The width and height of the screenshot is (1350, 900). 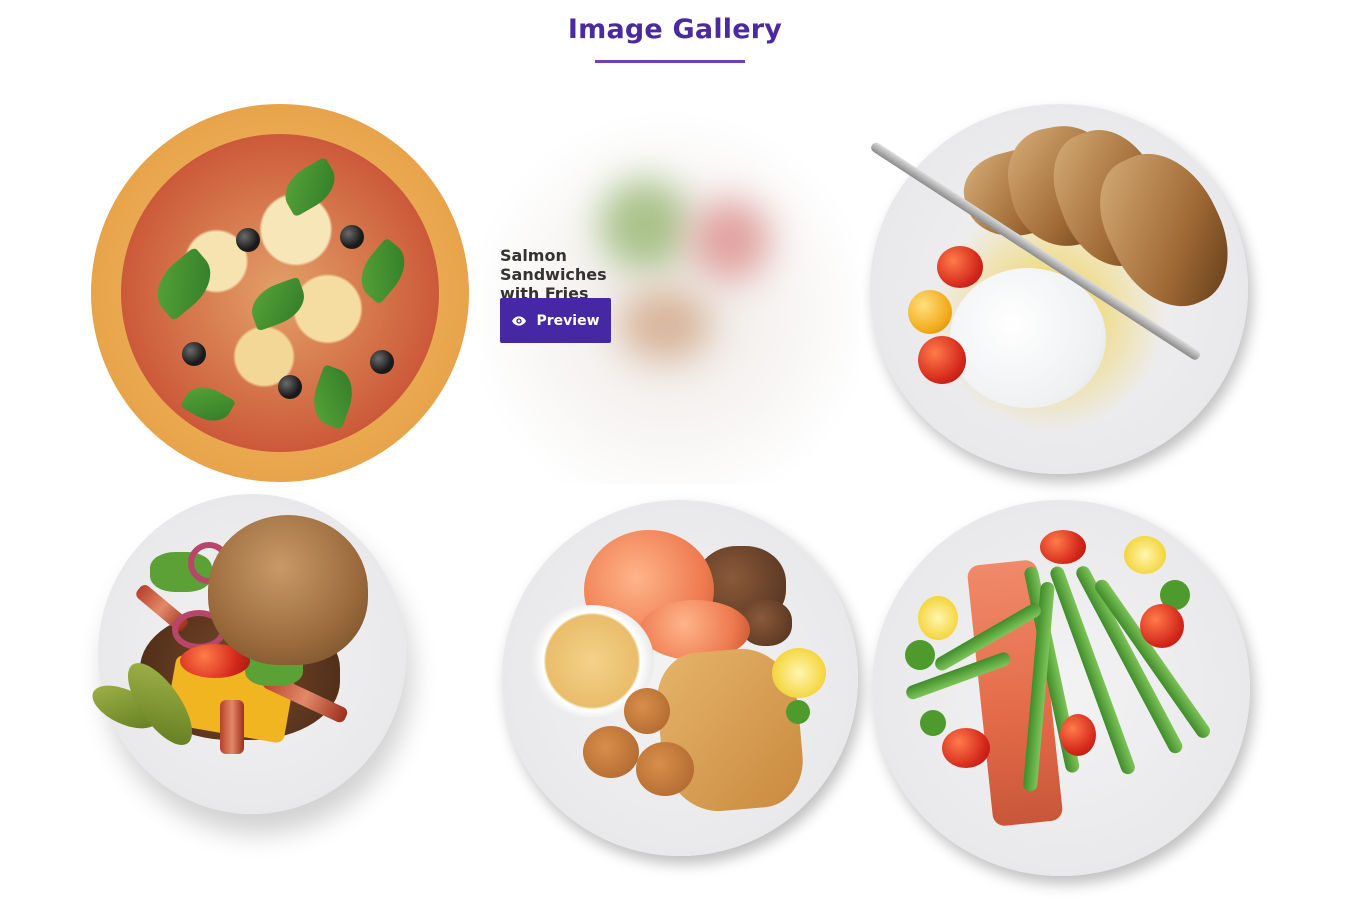 I want to click on burger-bun, so click(x=288, y=590).